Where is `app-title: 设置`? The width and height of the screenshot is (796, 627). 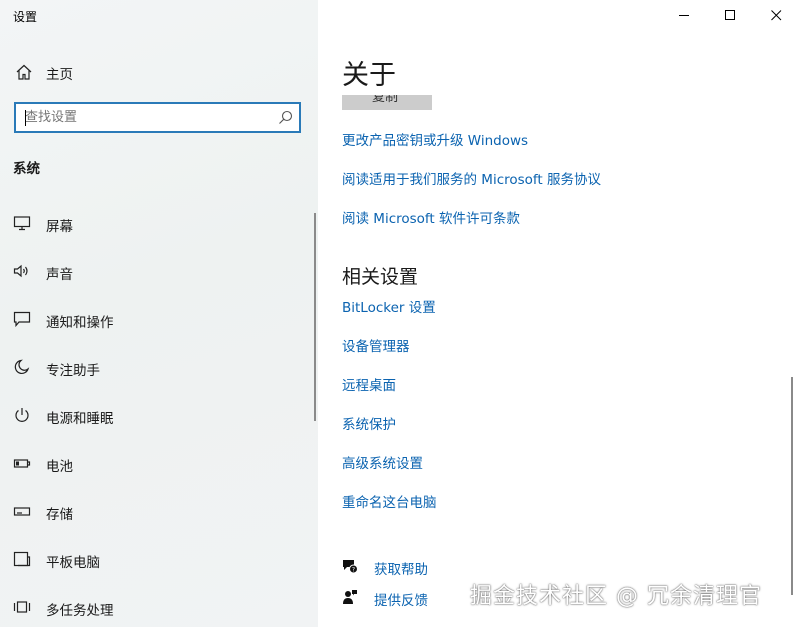
app-title: 设置 is located at coordinates (25, 17).